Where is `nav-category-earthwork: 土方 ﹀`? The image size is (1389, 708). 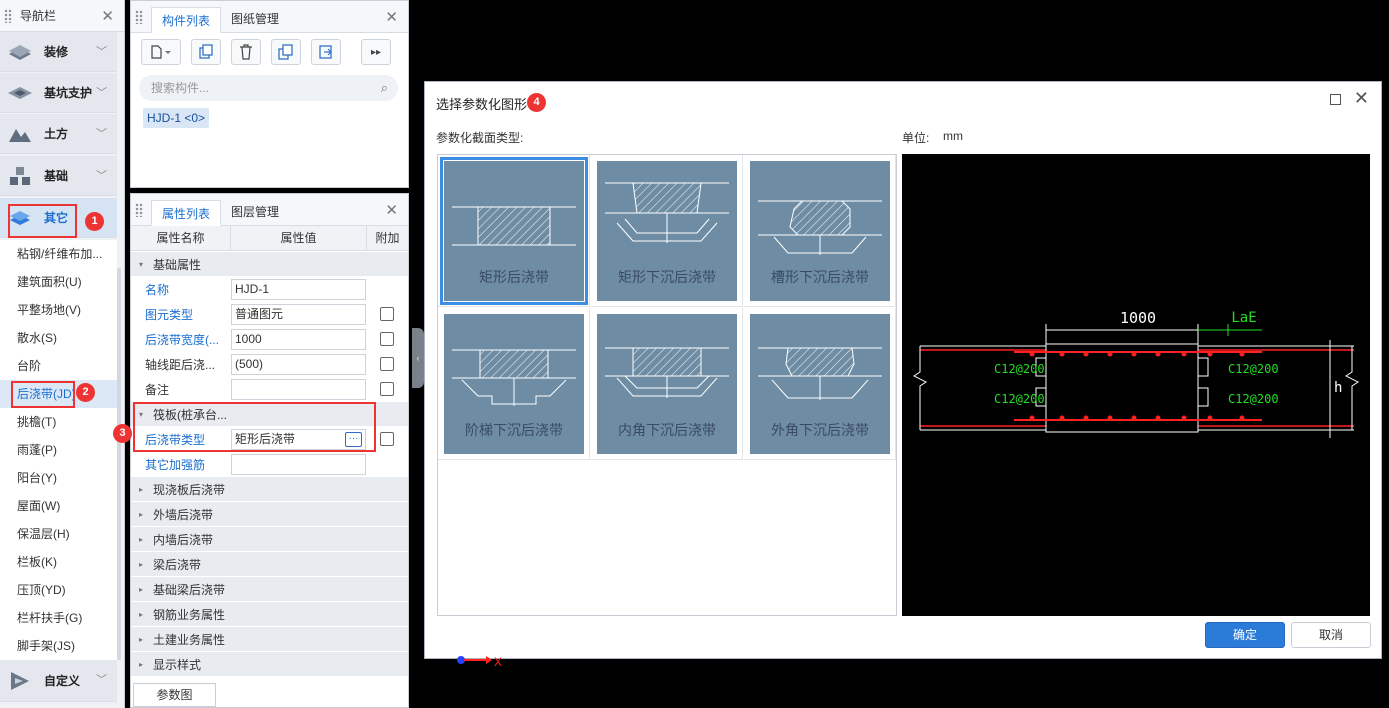 nav-category-earthwork: 土方 ﹀ is located at coordinates (58, 134).